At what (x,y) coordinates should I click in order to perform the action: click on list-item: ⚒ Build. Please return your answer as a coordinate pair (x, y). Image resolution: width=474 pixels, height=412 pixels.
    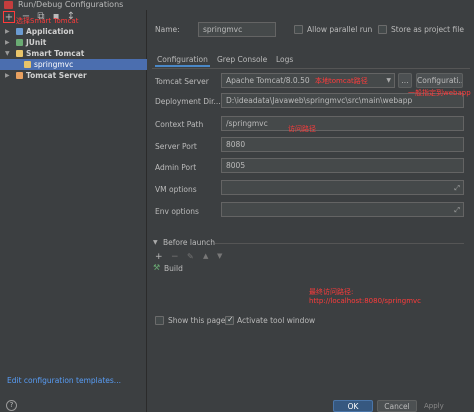
    Looking at the image, I should click on (308, 268).